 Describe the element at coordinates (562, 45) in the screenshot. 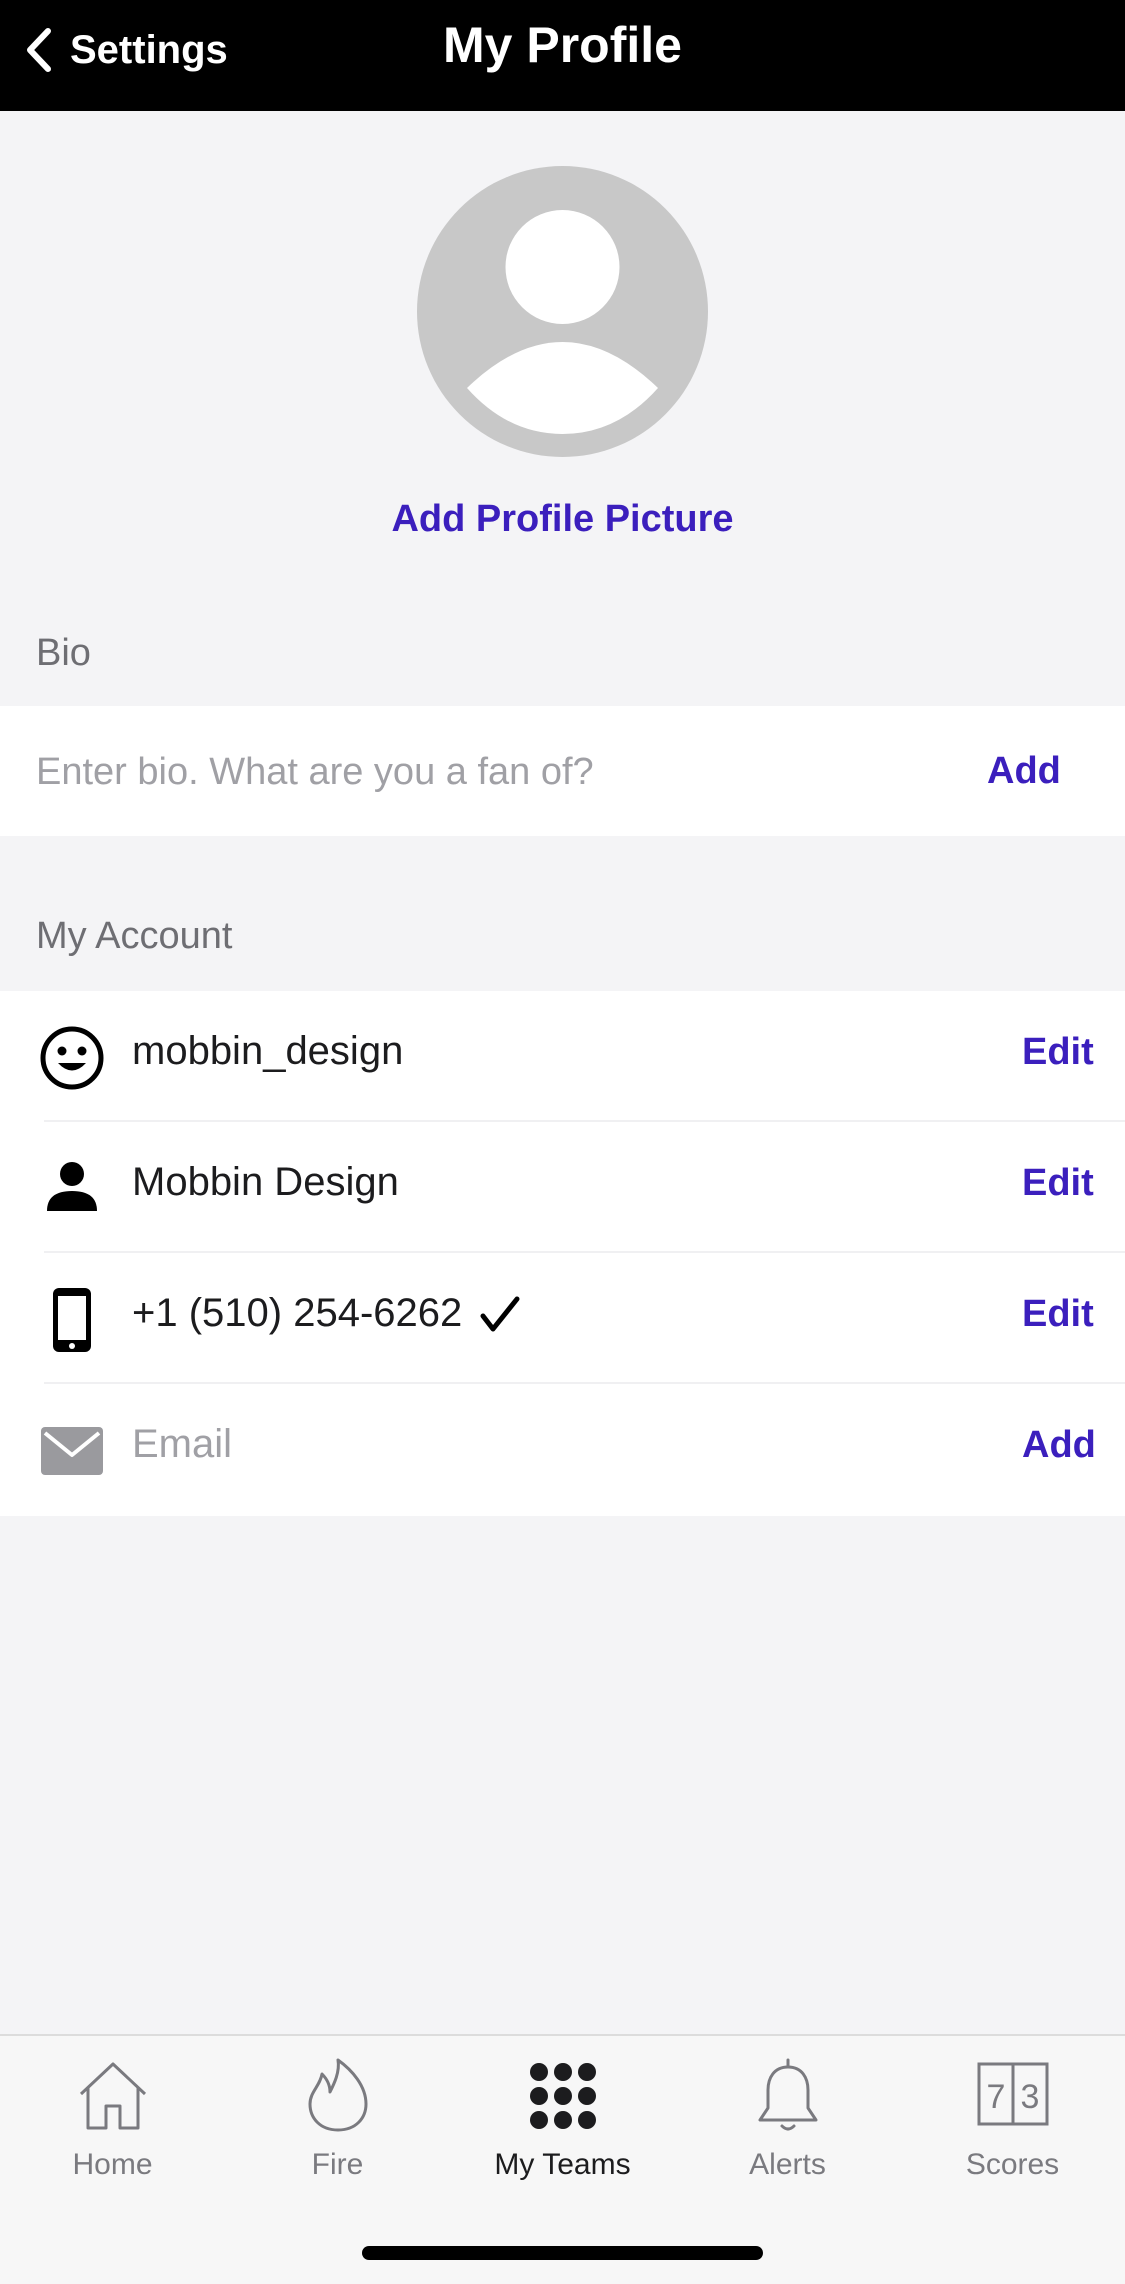

I see `page-title: My Profile` at that location.